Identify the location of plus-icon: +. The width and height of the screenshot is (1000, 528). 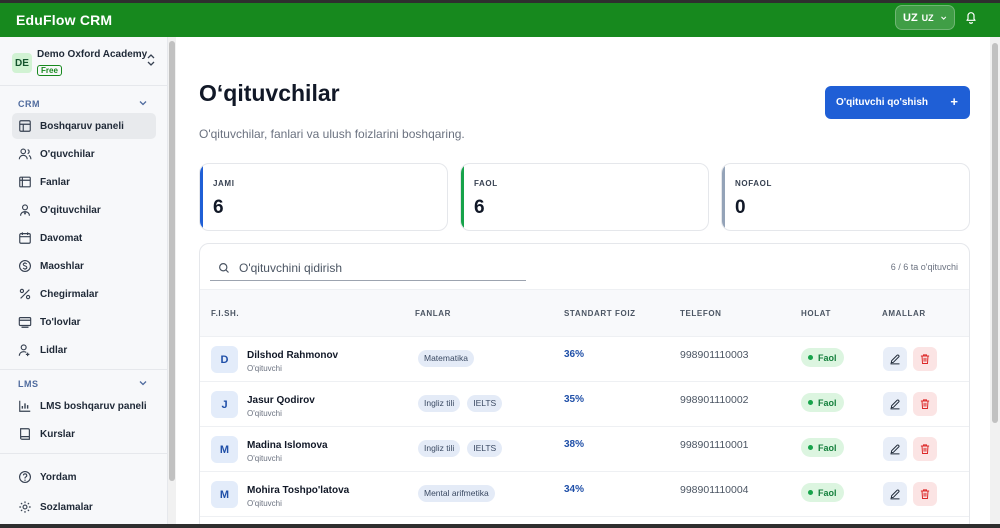
(954, 101).